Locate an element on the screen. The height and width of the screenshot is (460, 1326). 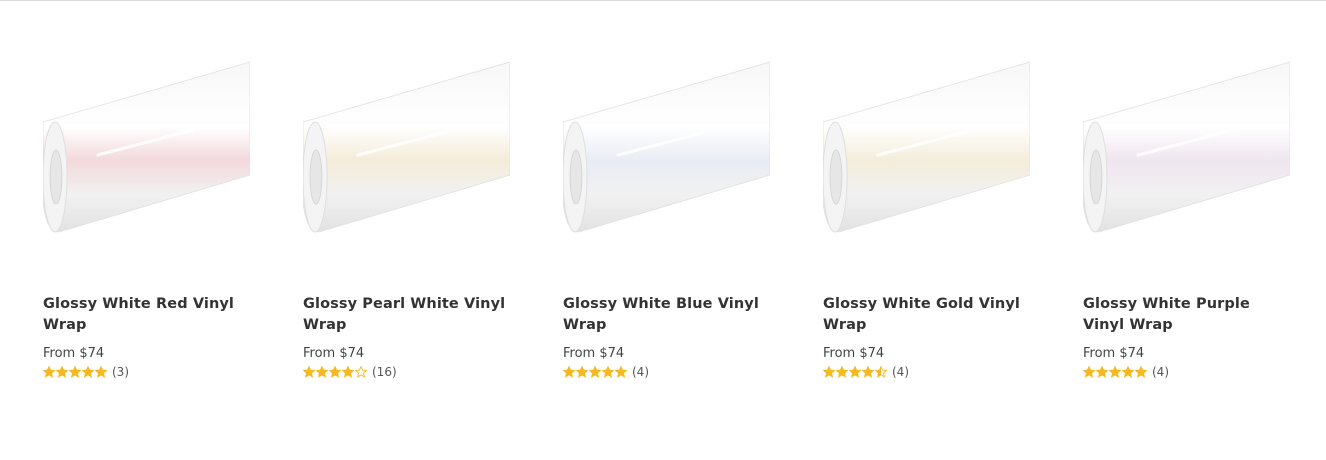
review-count: (16) is located at coordinates (384, 372).